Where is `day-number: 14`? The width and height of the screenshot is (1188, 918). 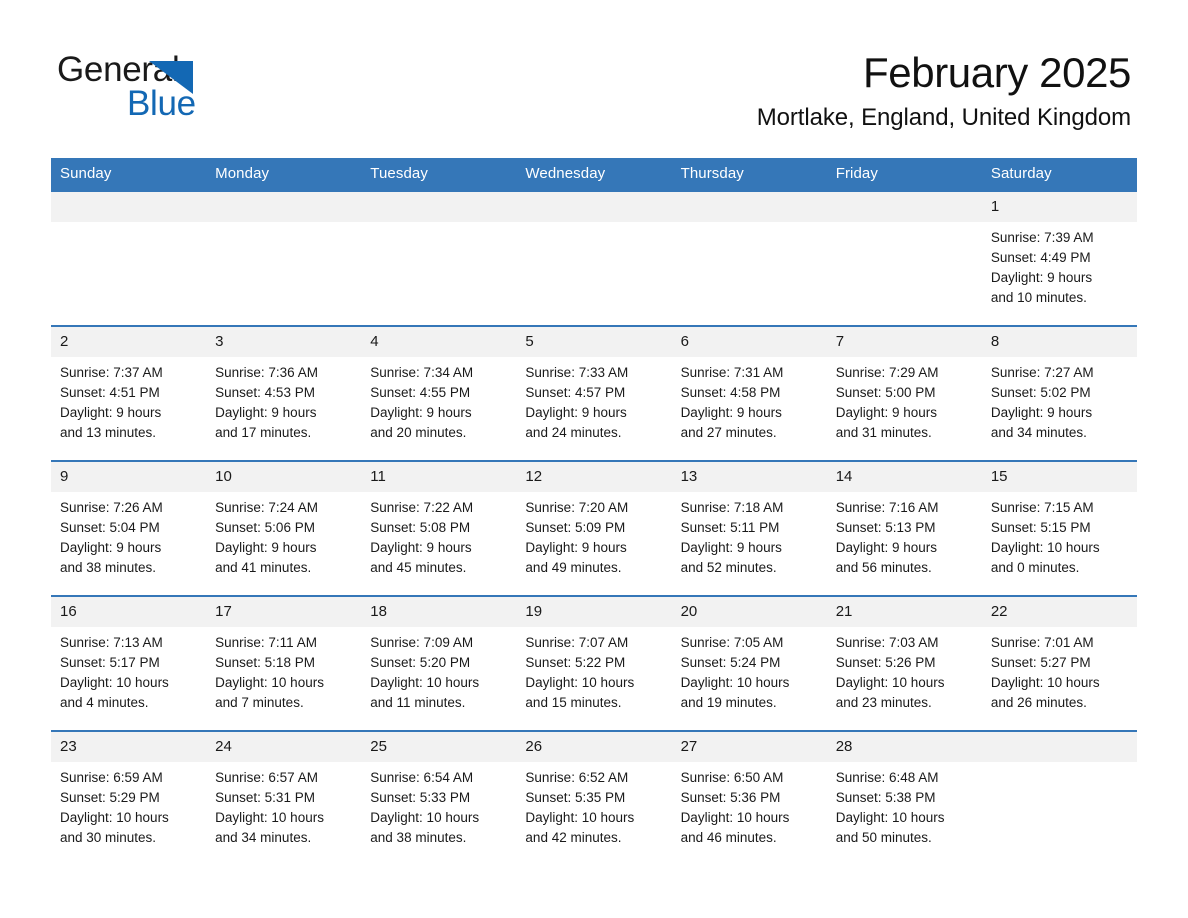 day-number: 14 is located at coordinates (904, 477).